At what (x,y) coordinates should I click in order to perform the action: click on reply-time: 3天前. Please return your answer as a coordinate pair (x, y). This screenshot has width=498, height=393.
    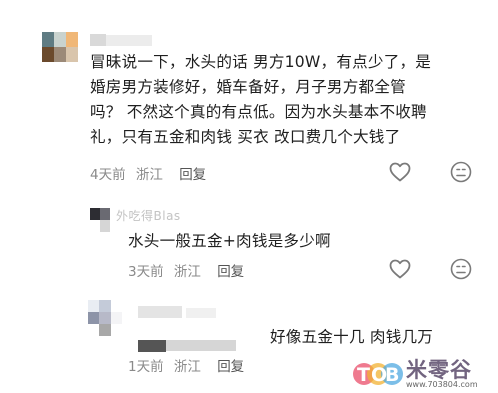
    Looking at the image, I should click on (146, 272).